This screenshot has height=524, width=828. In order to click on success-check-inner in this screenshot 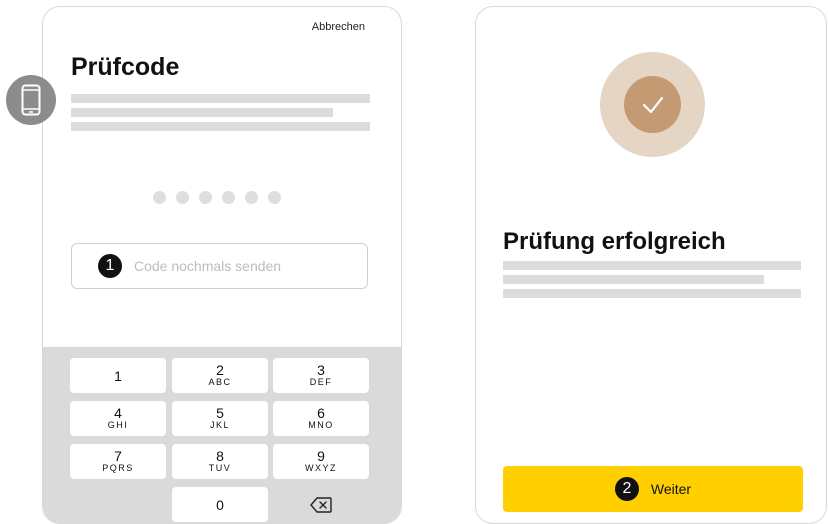, I will do `click(652, 104)`.